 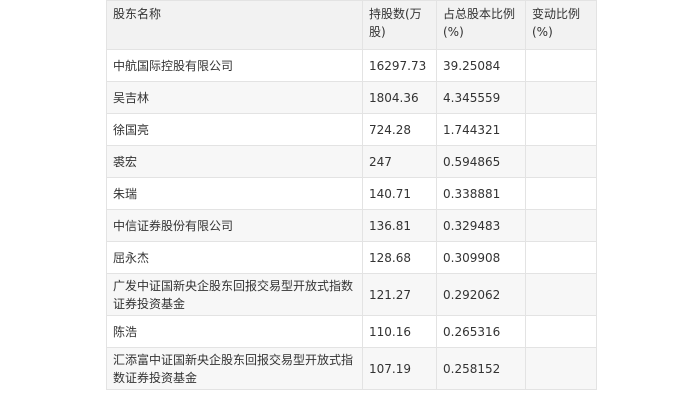 What do you see at coordinates (481, 331) in the screenshot?
I see `cell-ratio: 0.265316` at bounding box center [481, 331].